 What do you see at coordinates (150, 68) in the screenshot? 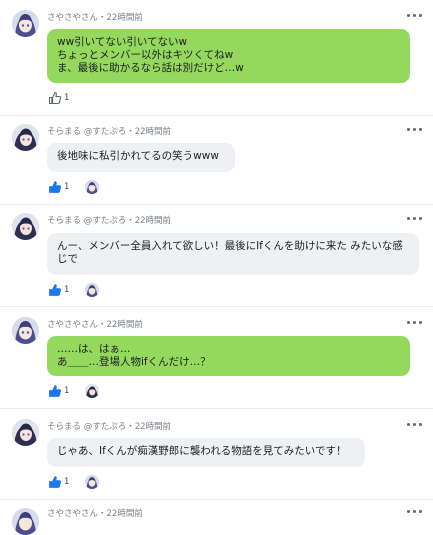
I see `message-line: ま、最後に助かるなら話は別だけど…w` at bounding box center [150, 68].